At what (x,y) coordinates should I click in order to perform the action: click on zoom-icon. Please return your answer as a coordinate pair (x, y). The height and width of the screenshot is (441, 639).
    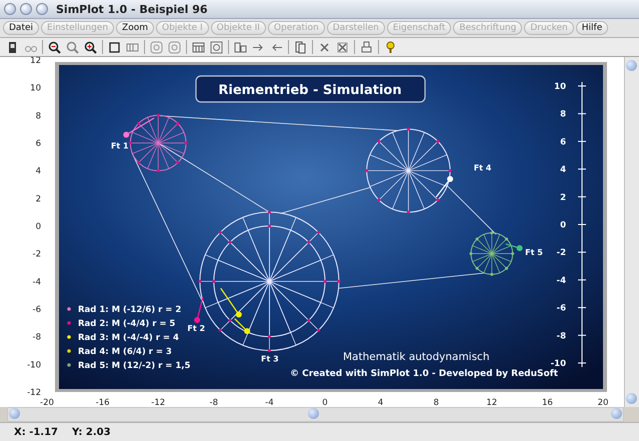
    Looking at the image, I should click on (72, 47).